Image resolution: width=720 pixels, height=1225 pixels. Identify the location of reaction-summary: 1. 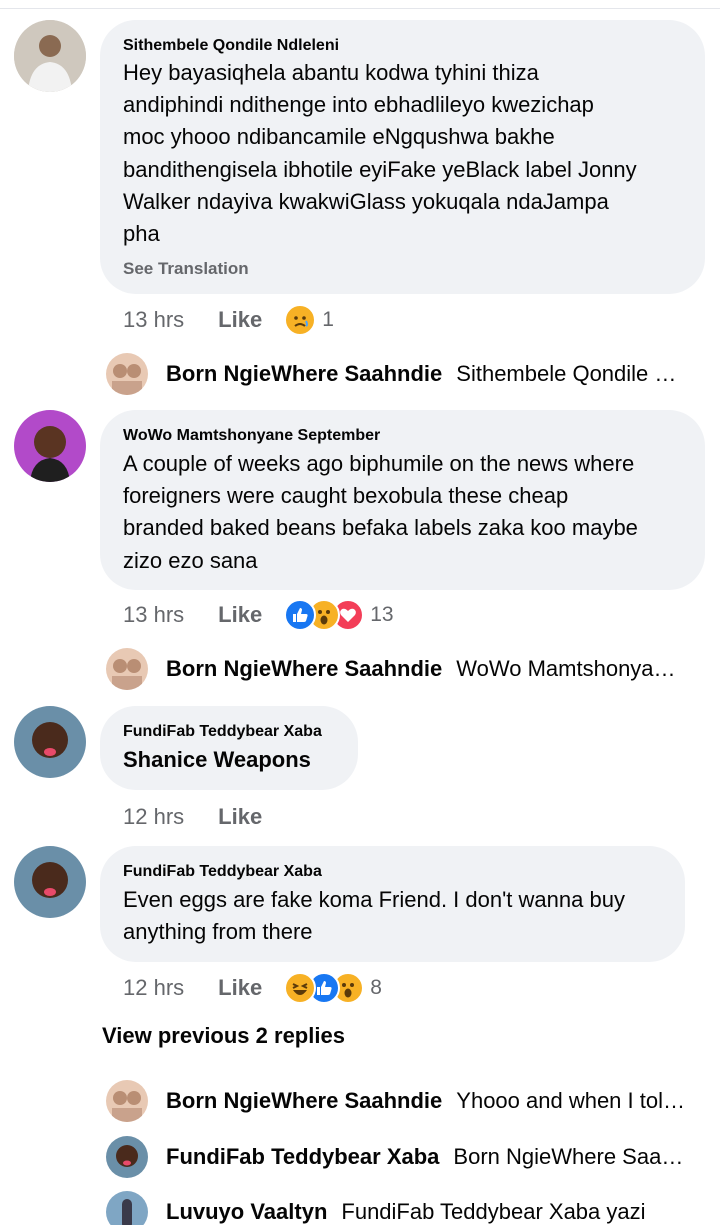
(309, 320).